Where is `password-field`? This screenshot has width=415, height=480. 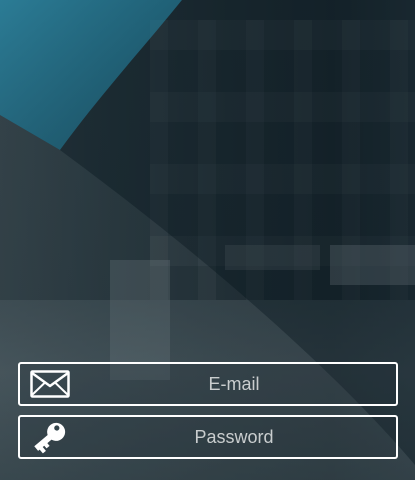 password-field is located at coordinates (208, 437).